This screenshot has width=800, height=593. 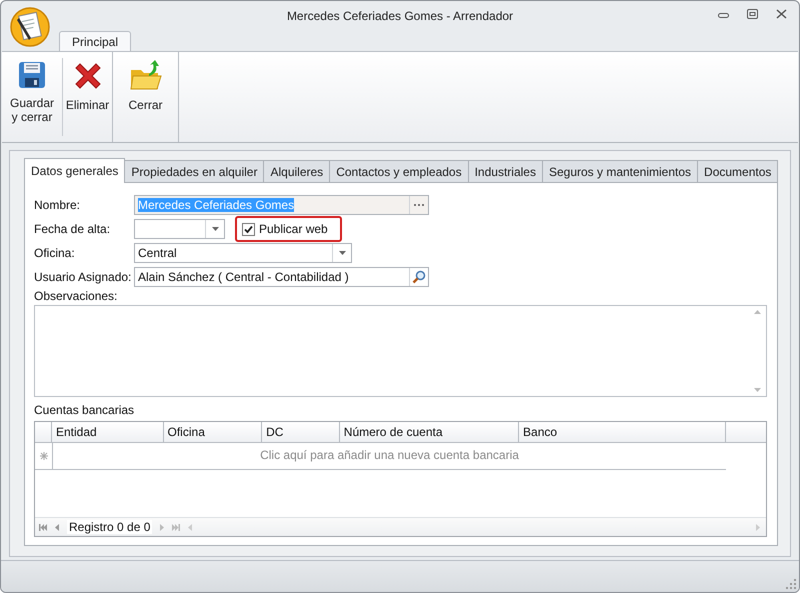 What do you see at coordinates (75, 170) in the screenshot?
I see `tab: Datos generales` at bounding box center [75, 170].